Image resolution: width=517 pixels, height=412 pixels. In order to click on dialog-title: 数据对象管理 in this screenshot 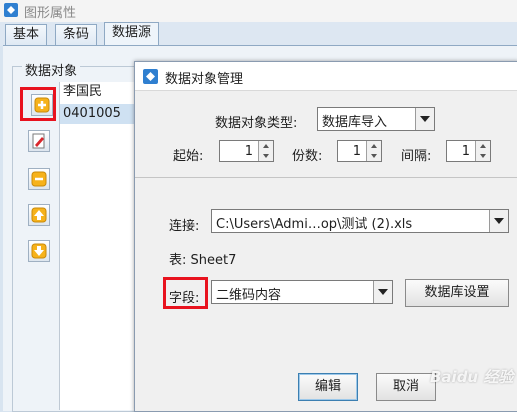, I will do `click(204, 79)`.